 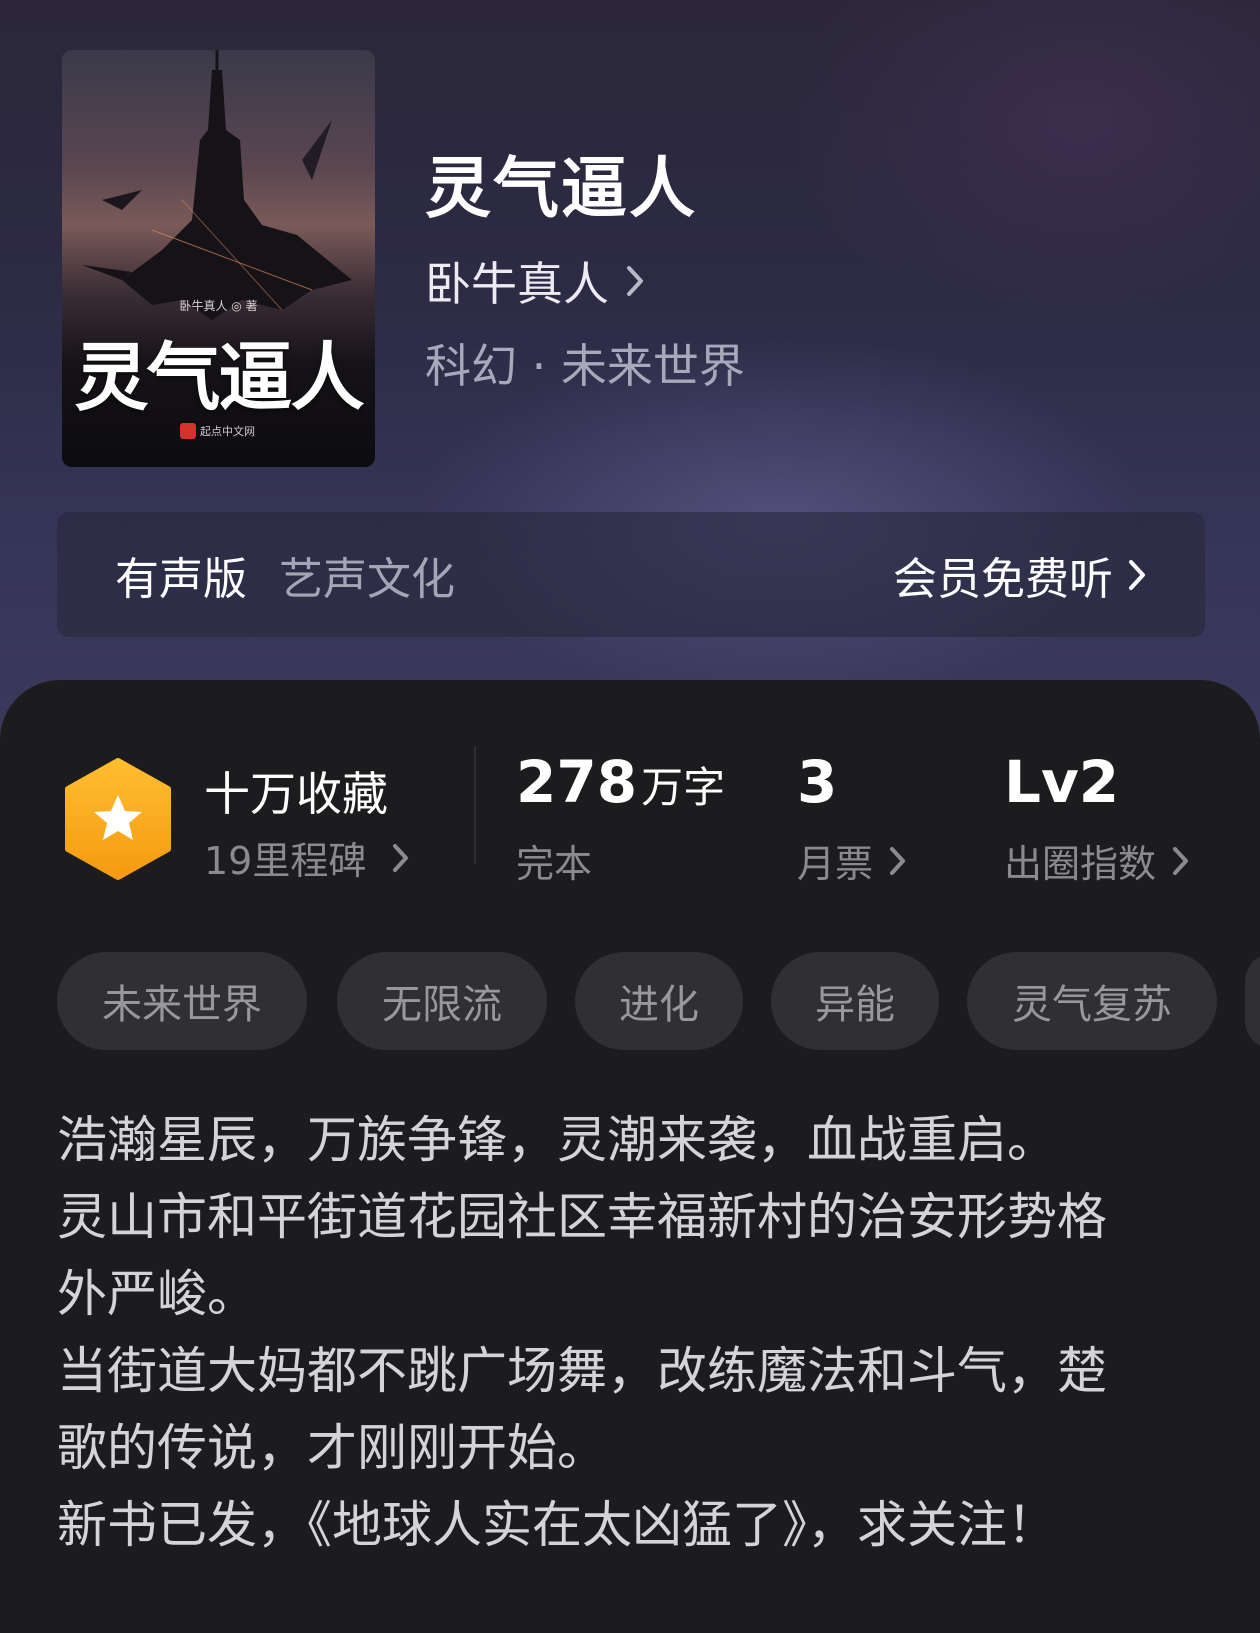 What do you see at coordinates (557, 1140) in the screenshot?
I see `synopsis-line: 浩瀚星辰，万族争锋，灵潮来袭，血战重启。` at bounding box center [557, 1140].